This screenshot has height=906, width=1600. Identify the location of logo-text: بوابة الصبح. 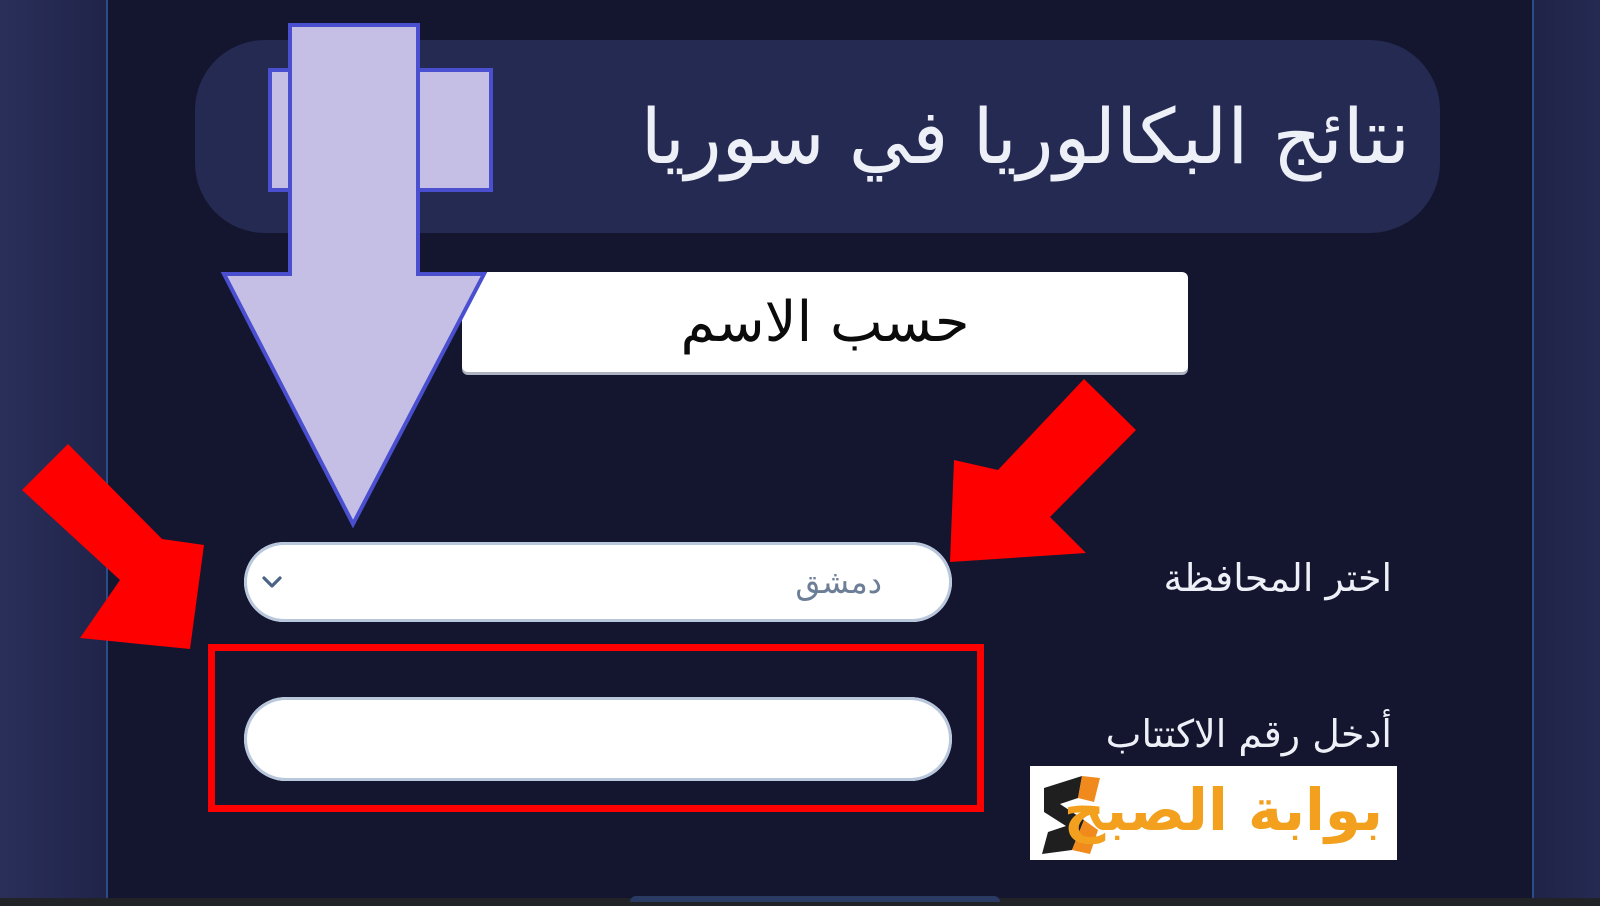
(1223, 810).